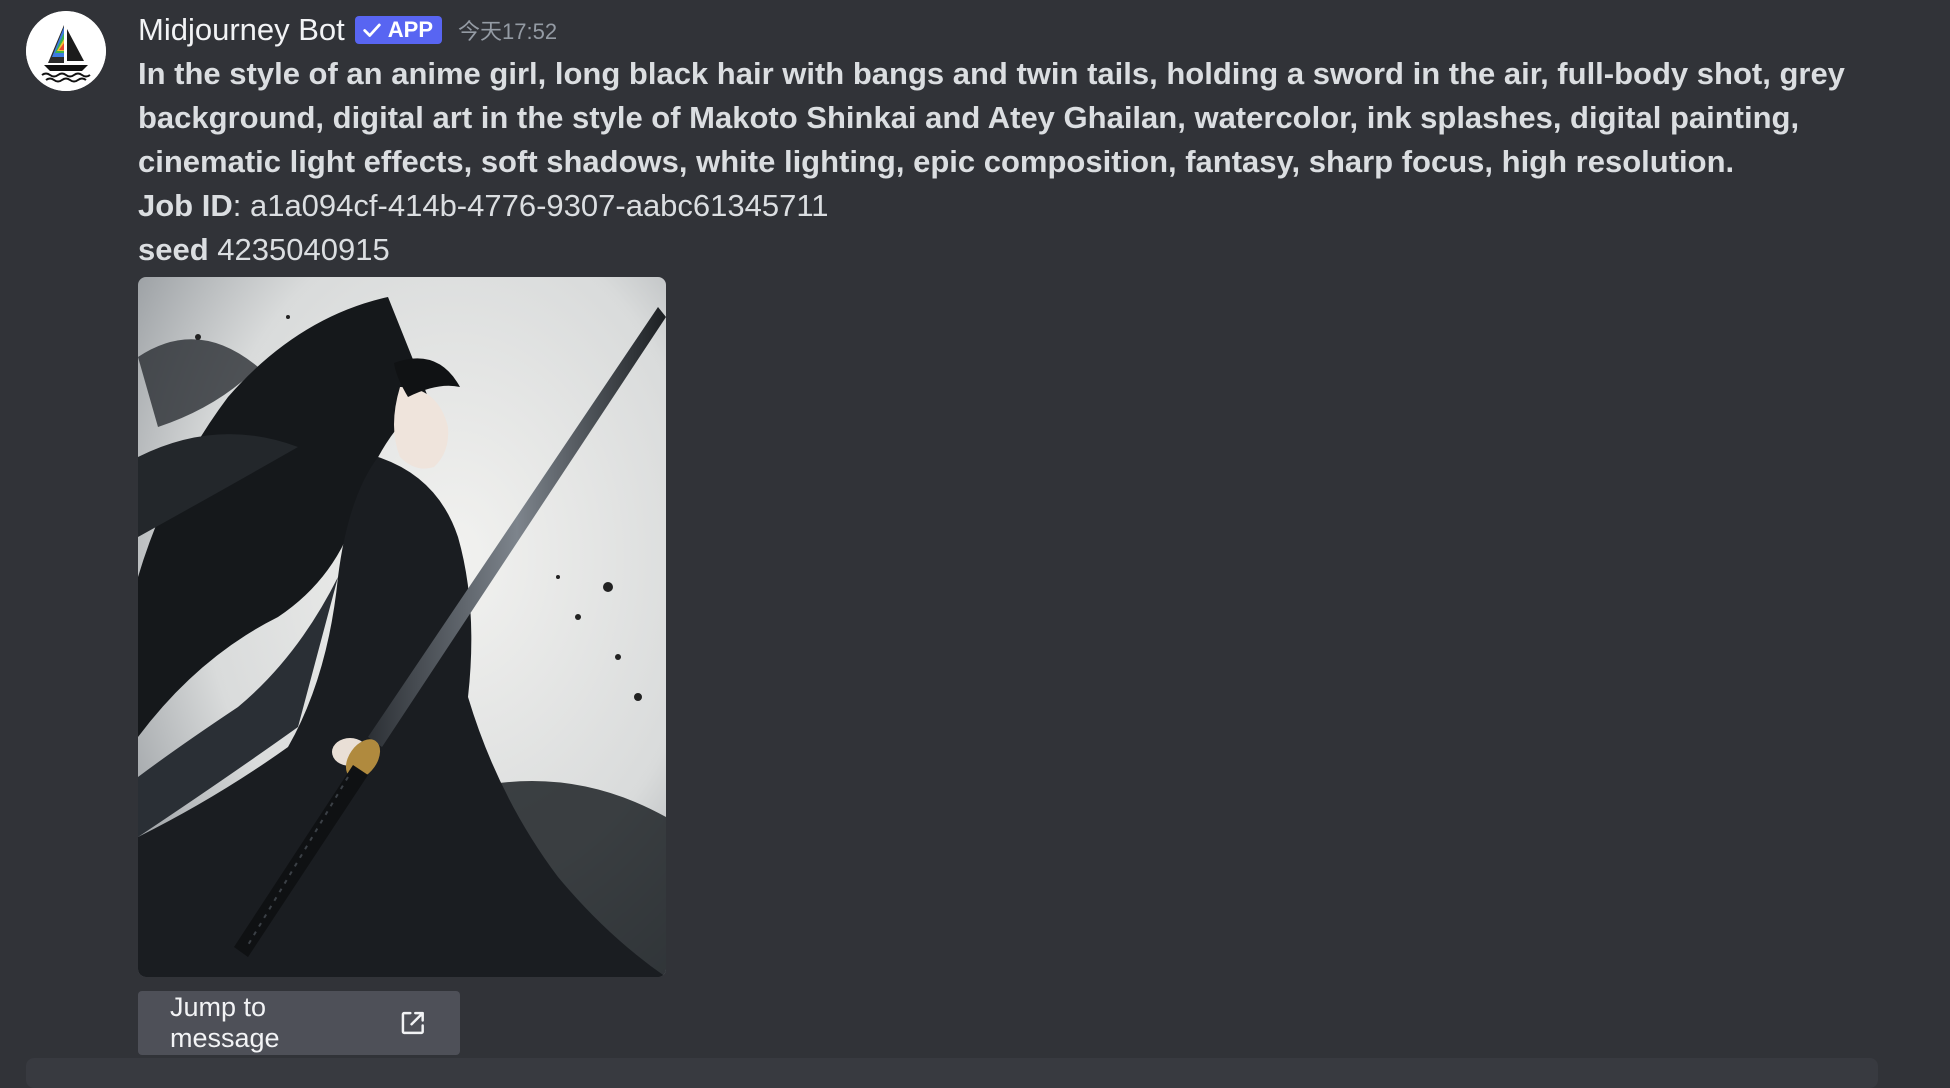 The width and height of the screenshot is (1950, 1088). What do you see at coordinates (173, 249) in the screenshot?
I see `seed-label: seed` at bounding box center [173, 249].